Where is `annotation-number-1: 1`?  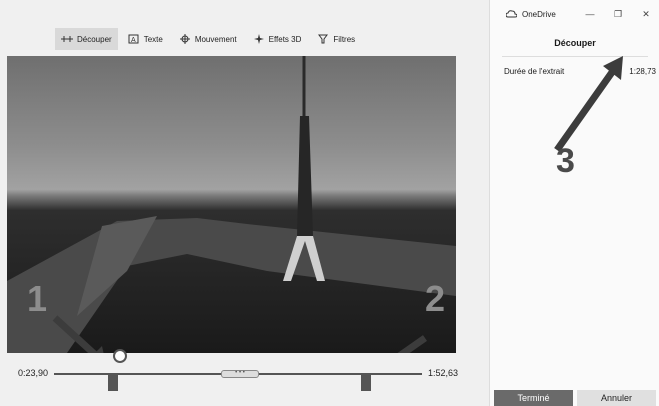
annotation-number-1: 1 is located at coordinates (37, 298).